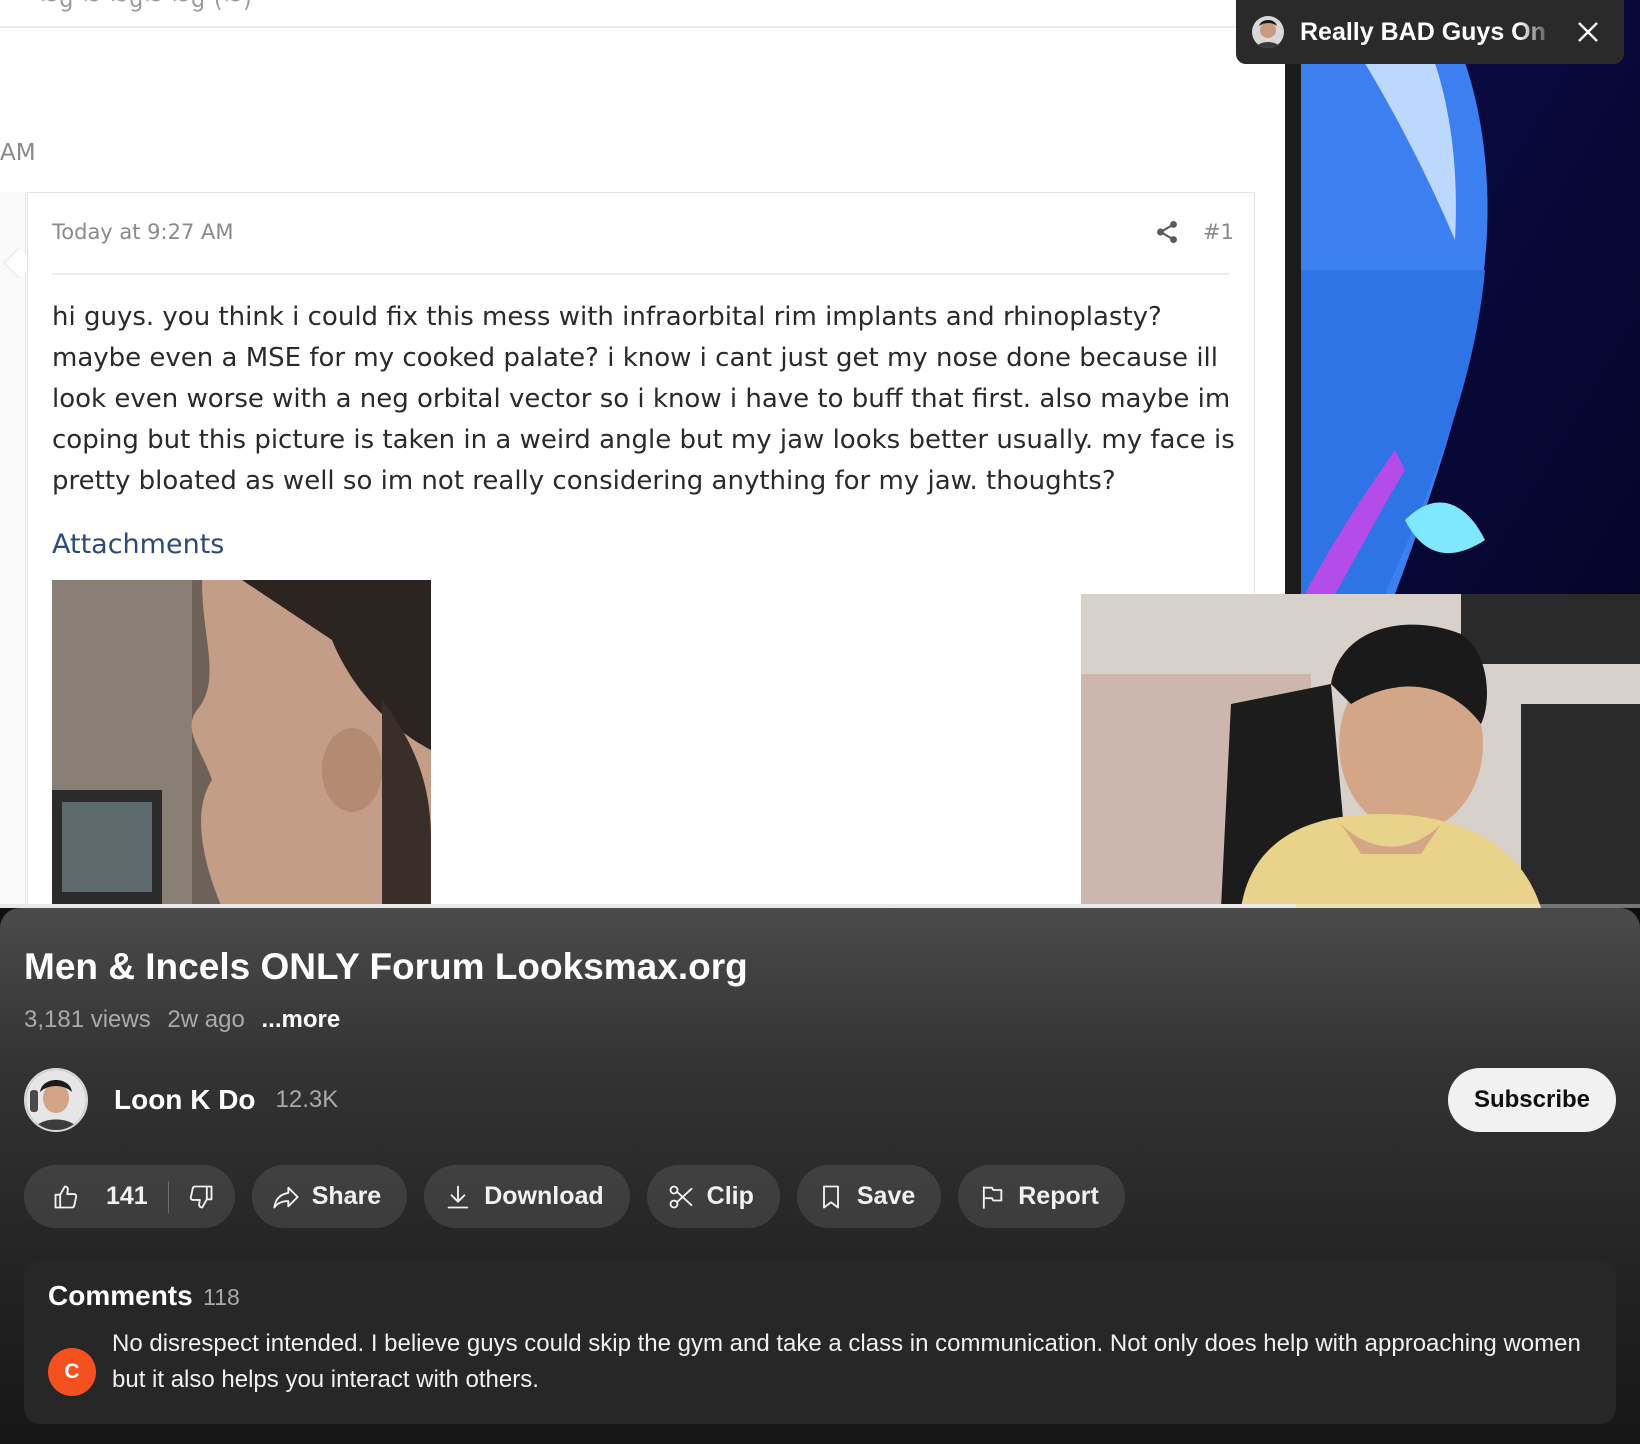  Describe the element at coordinates (1268, 32) in the screenshot. I see `miniplayer-avatar` at that location.